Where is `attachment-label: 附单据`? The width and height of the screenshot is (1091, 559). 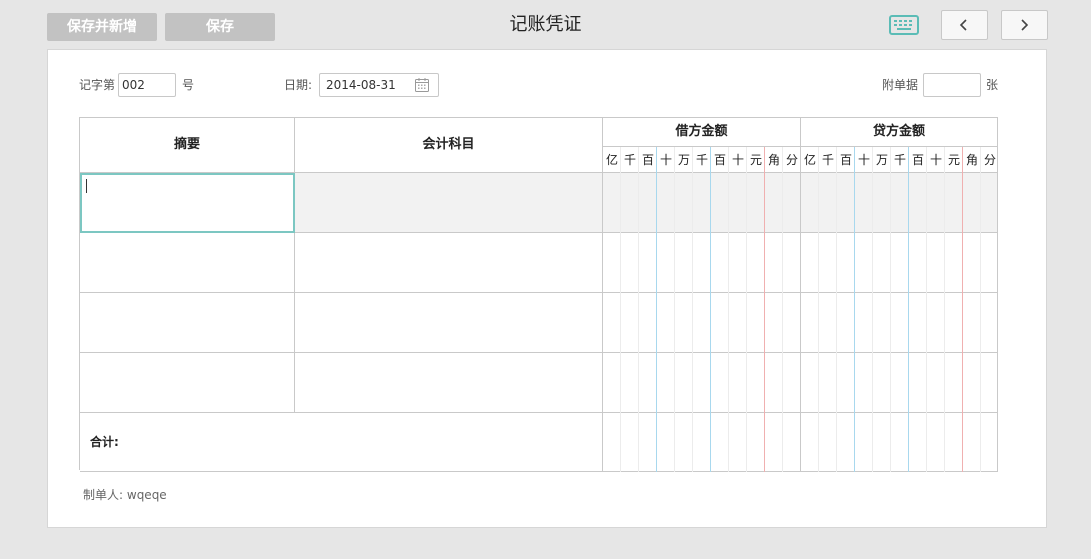
attachment-label: 附单据 is located at coordinates (900, 85).